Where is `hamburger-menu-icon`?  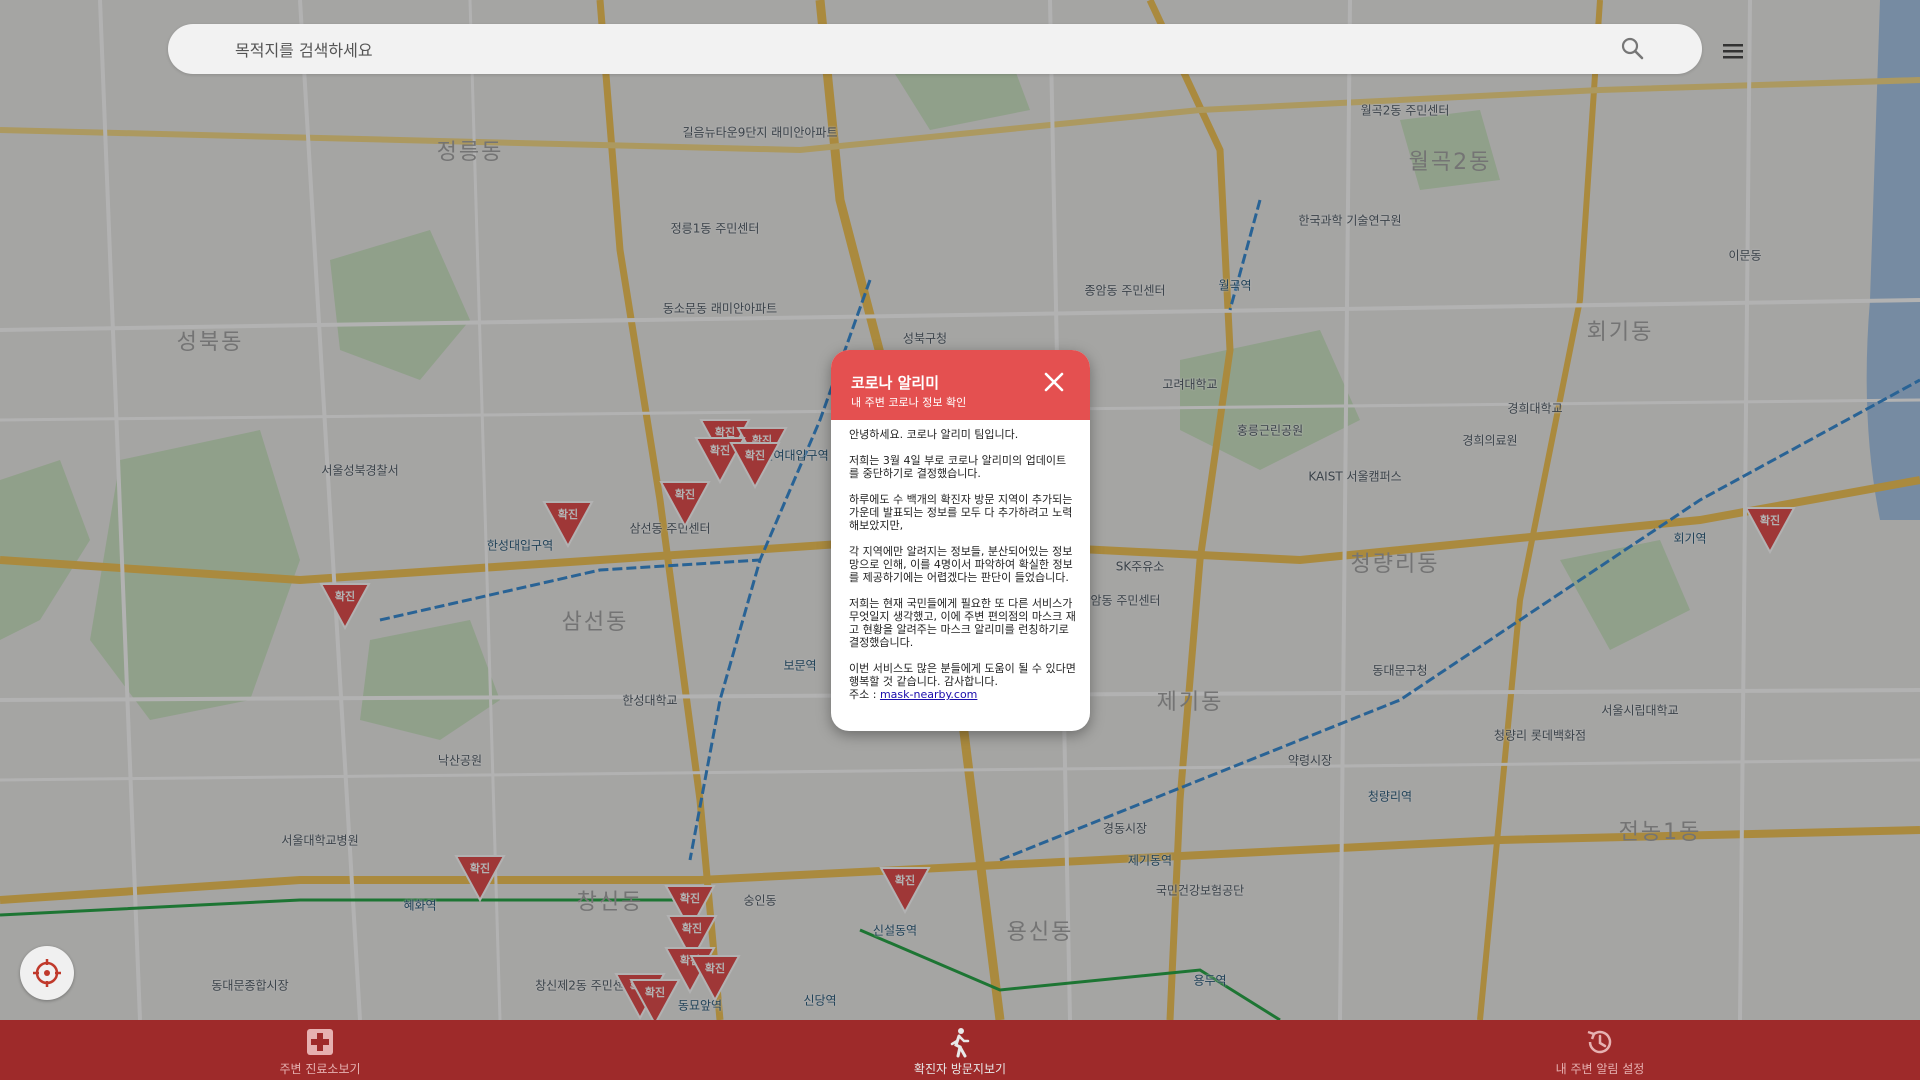
hamburger-menu-icon is located at coordinates (1733, 51).